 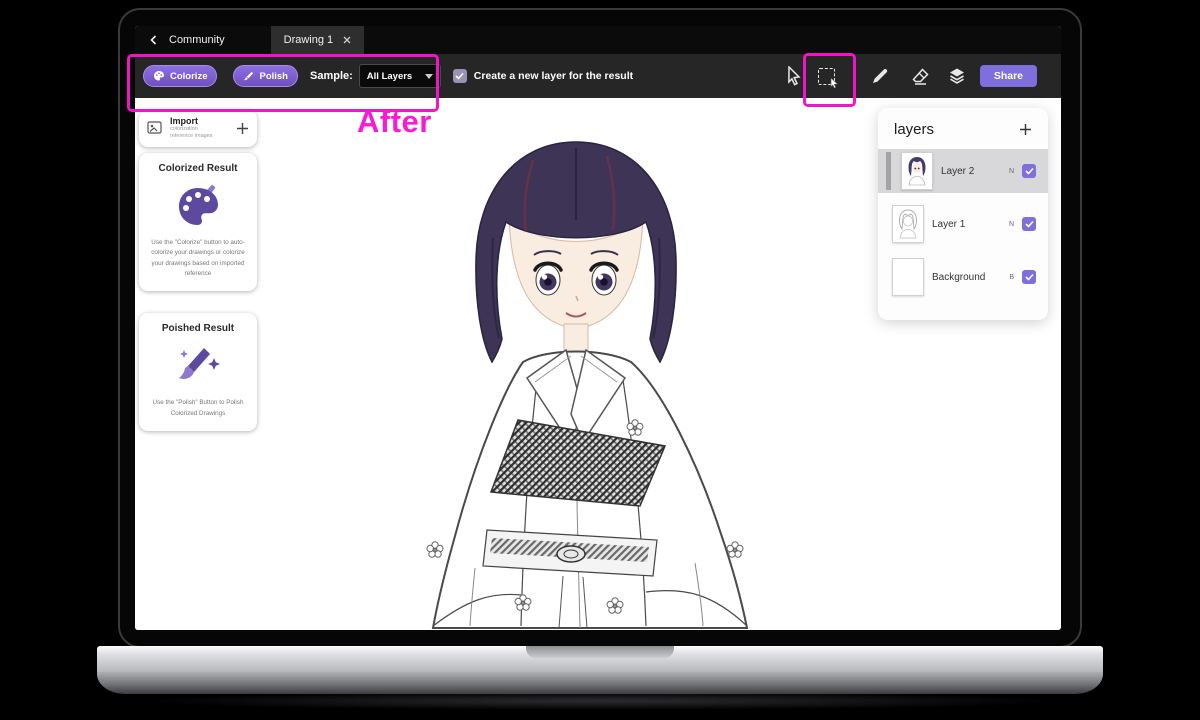 I want to click on laptop-shadow, so click(x=600, y=701).